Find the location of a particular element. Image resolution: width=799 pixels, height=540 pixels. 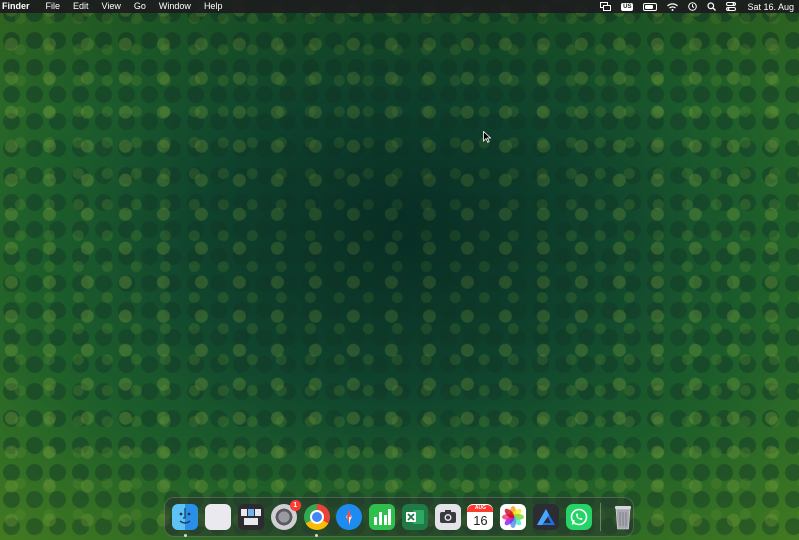

dock-safari-icon is located at coordinates (349, 517).